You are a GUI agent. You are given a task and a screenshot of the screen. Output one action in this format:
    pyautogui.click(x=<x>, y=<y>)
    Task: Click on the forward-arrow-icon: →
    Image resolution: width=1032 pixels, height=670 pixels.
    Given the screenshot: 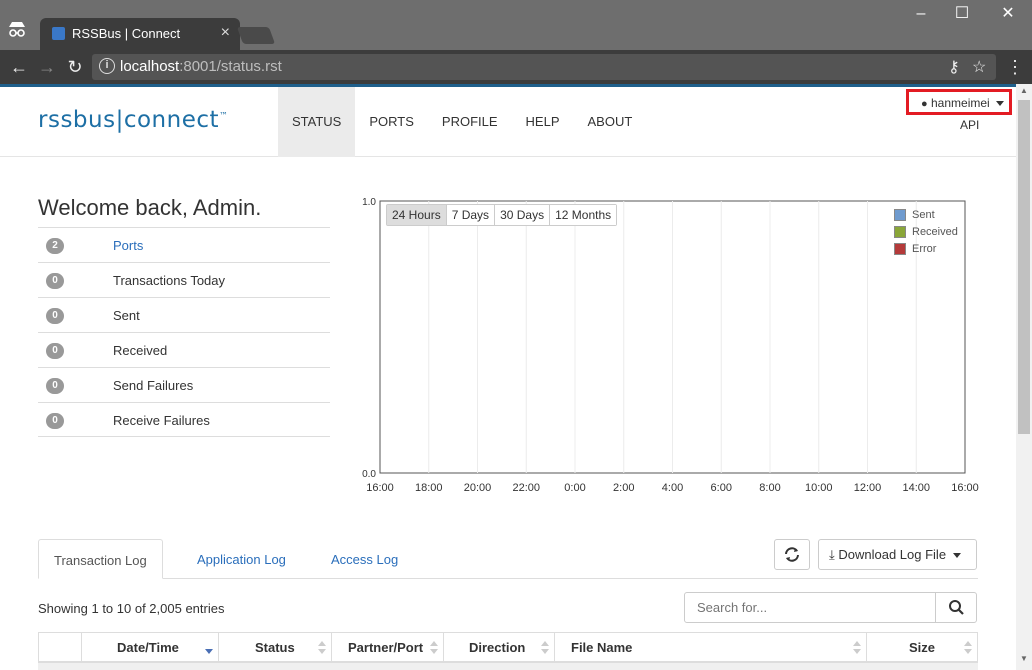 What is the action you would take?
    pyautogui.click(x=47, y=67)
    